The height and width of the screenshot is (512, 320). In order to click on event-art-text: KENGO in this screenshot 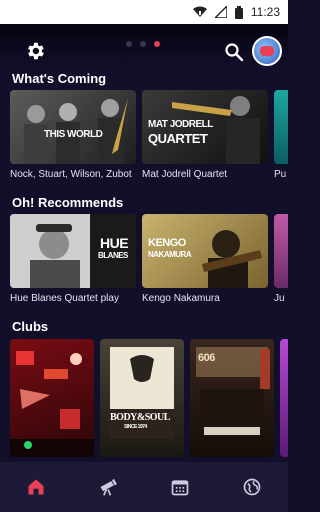, I will do `click(167, 243)`.